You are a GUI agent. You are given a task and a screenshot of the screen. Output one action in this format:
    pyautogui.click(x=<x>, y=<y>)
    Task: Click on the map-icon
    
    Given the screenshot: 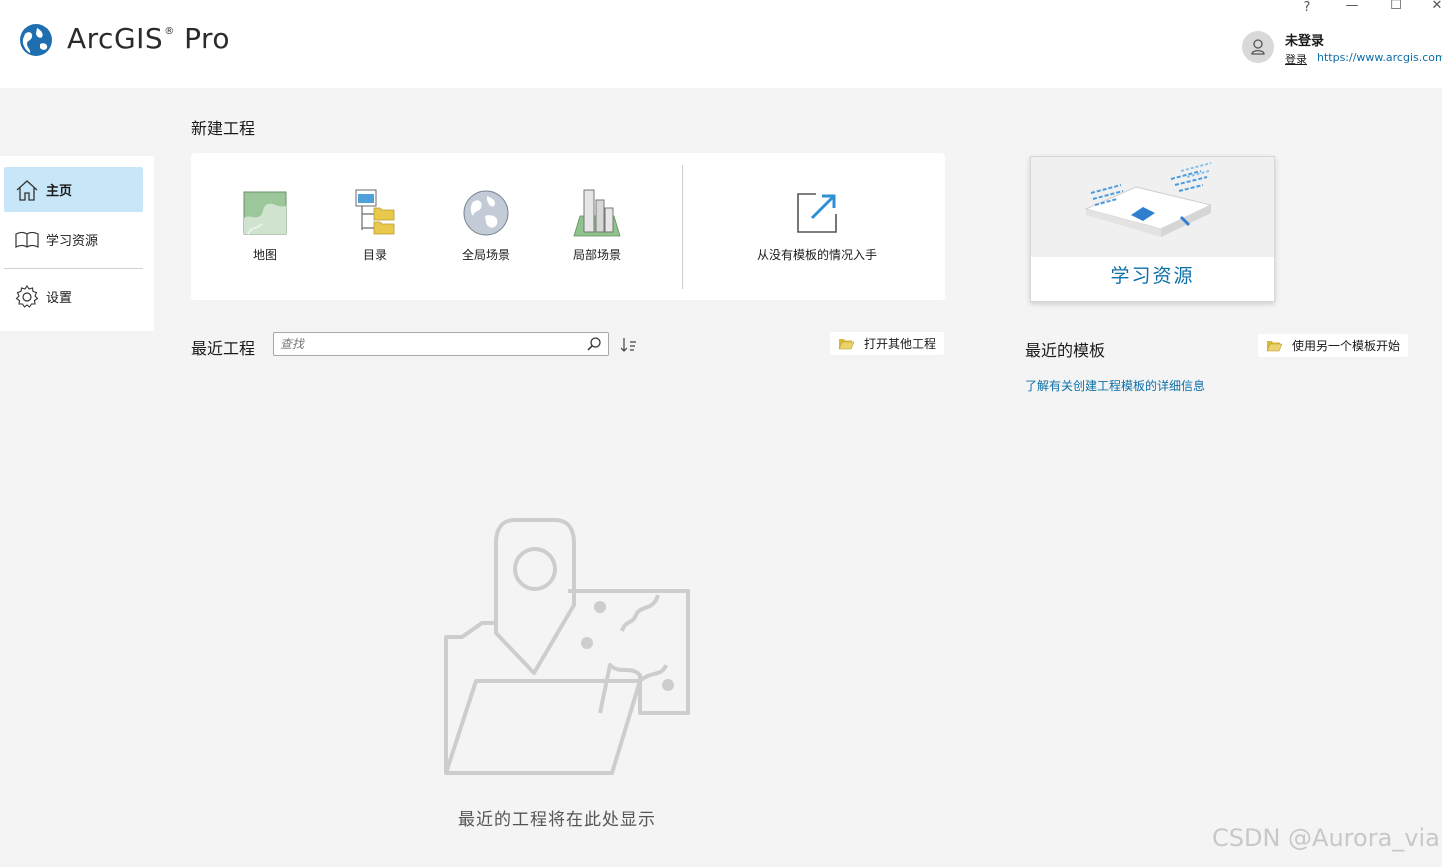 What is the action you would take?
    pyautogui.click(x=265, y=213)
    